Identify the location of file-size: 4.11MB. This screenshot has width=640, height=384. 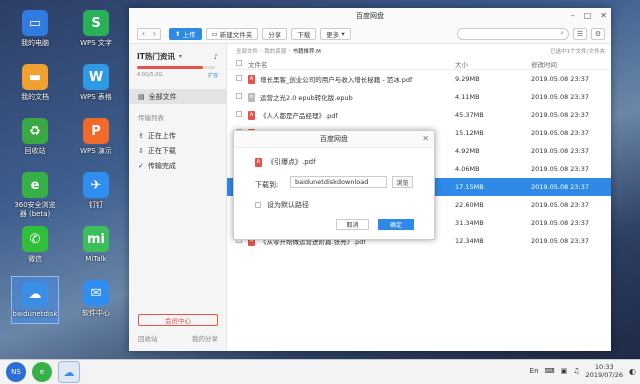
(467, 97).